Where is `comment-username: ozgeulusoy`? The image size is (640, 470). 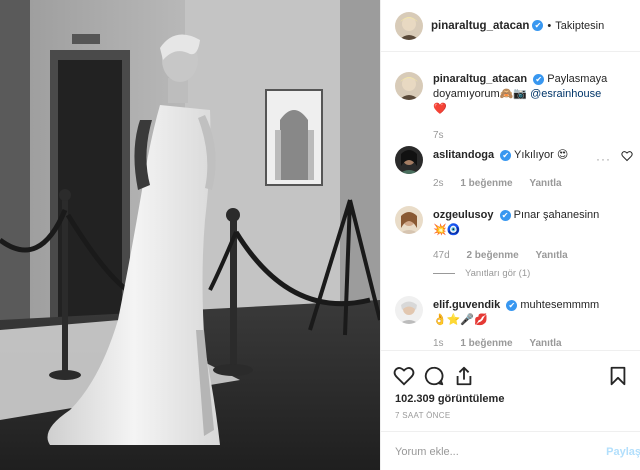 comment-username: ozgeulusoy is located at coordinates (463, 215).